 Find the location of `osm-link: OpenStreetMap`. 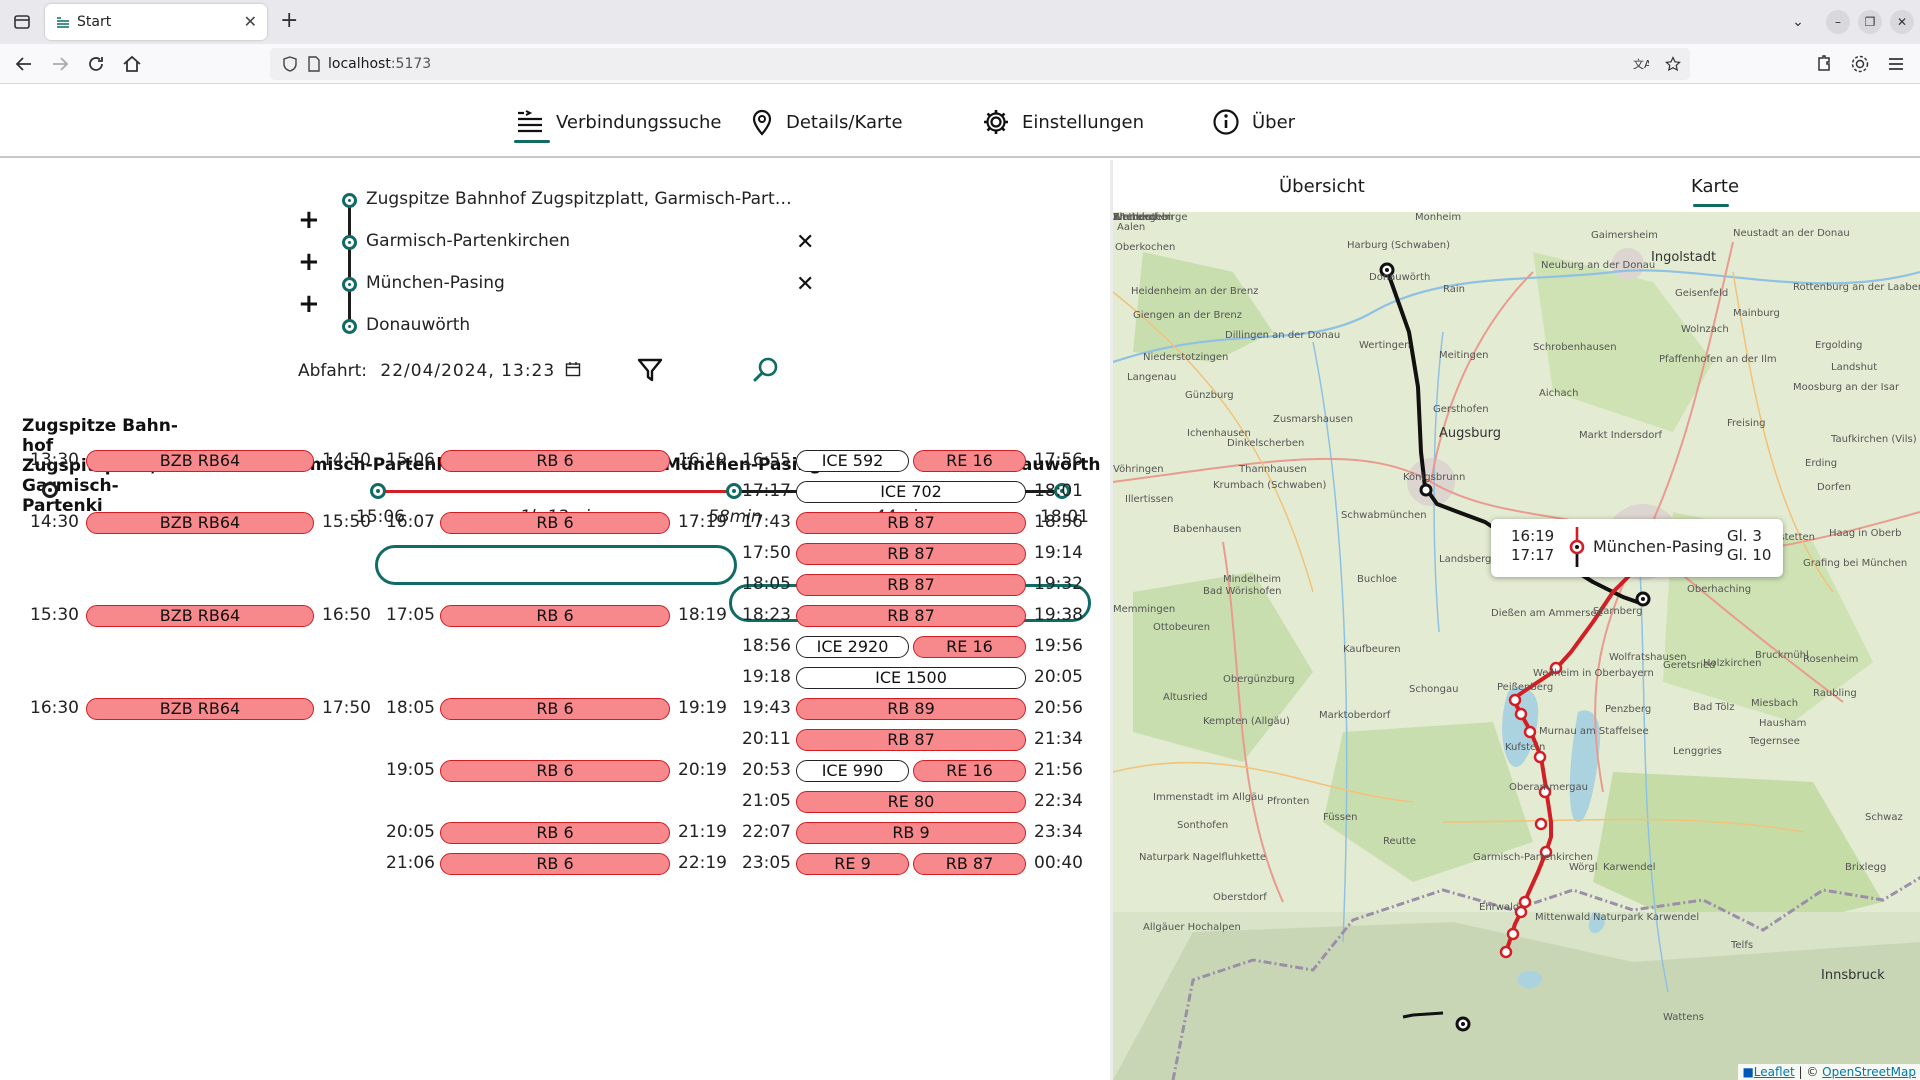

osm-link: OpenStreetMap is located at coordinates (1869, 1072).